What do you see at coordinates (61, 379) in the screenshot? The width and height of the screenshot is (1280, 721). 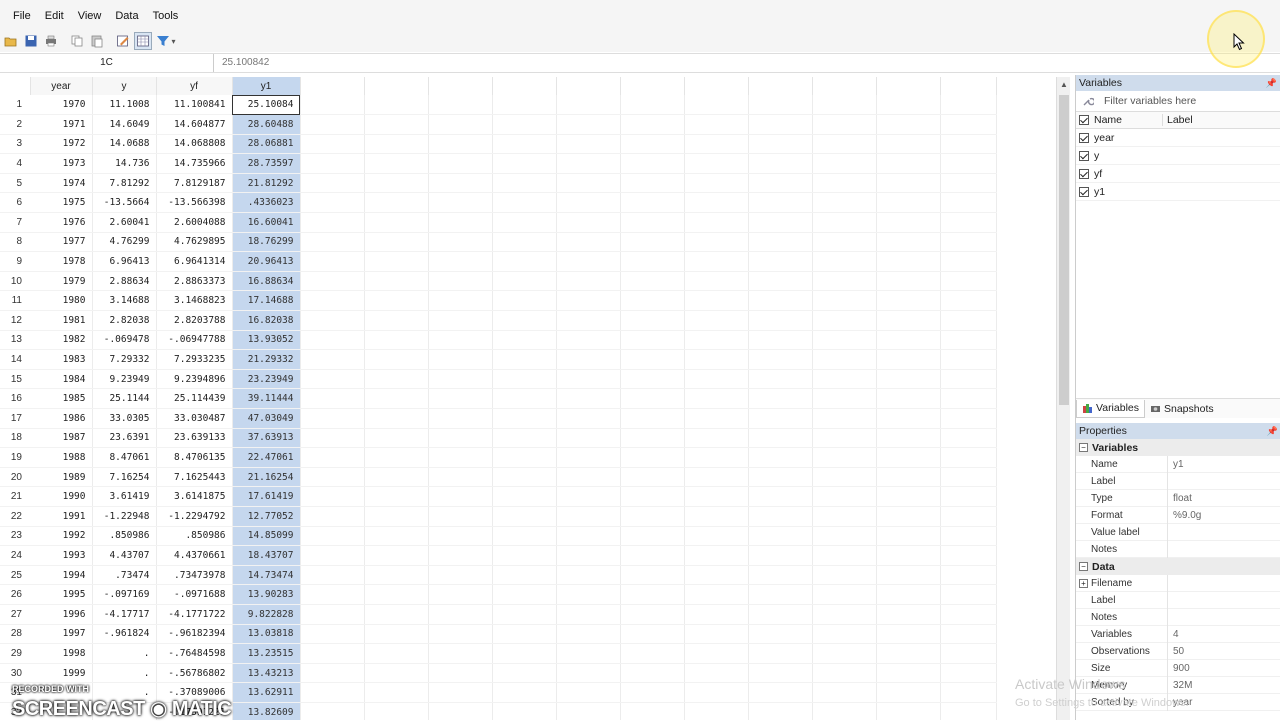 I see `cell-year: 1984` at bounding box center [61, 379].